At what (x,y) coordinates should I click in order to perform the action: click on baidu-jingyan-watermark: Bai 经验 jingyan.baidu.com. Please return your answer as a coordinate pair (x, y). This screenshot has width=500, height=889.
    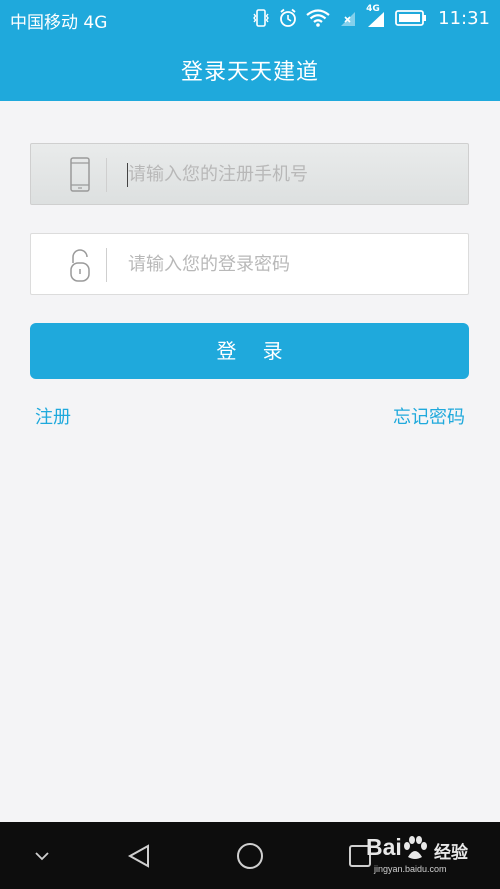
    Looking at the image, I should click on (426, 858).